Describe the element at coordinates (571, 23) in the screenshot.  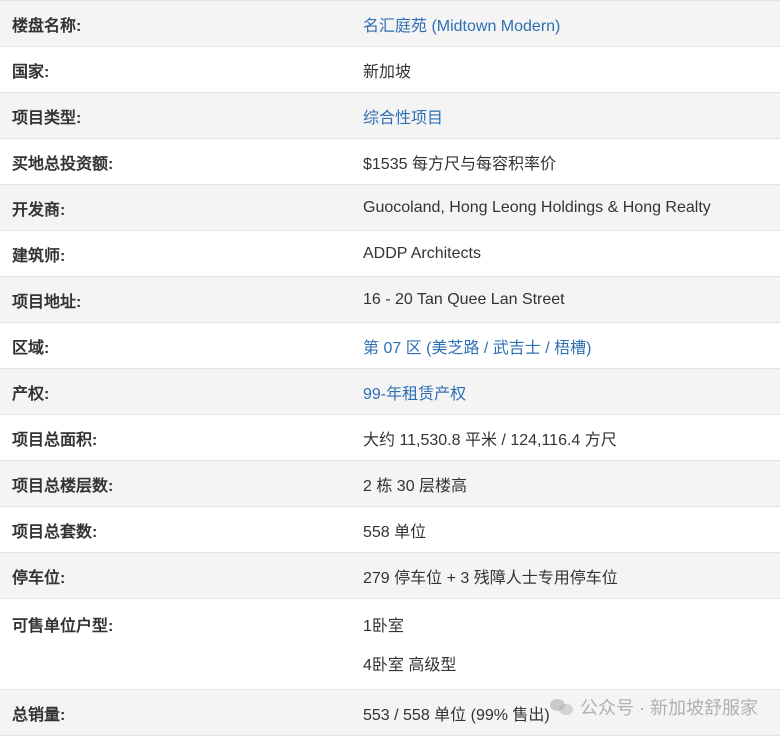
I see `project-name-link: 名汇庭苑 (Midtown Modern)` at that location.